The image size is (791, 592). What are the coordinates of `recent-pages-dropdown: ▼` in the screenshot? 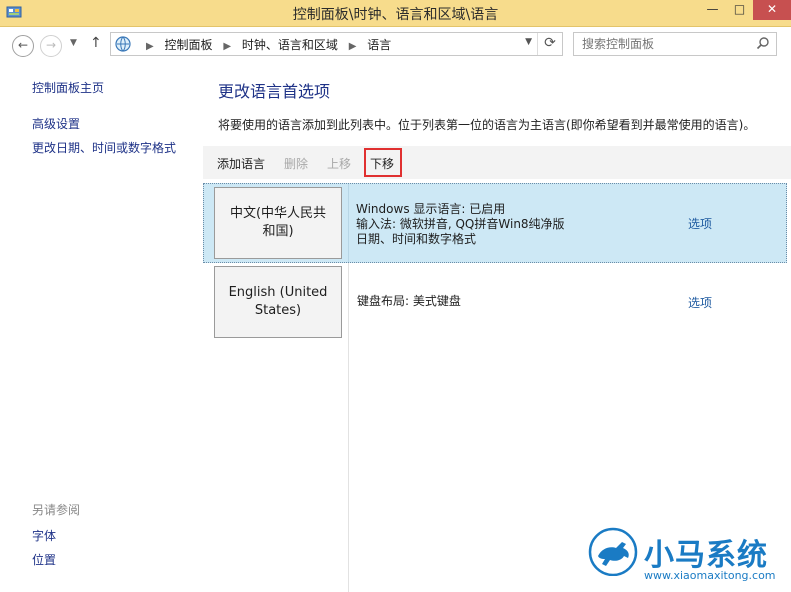 It's located at (73, 43).